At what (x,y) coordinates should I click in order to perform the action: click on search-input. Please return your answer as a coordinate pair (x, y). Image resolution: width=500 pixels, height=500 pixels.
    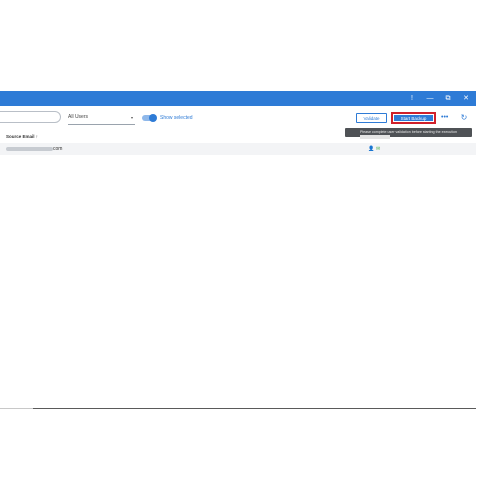
    Looking at the image, I should click on (30, 117).